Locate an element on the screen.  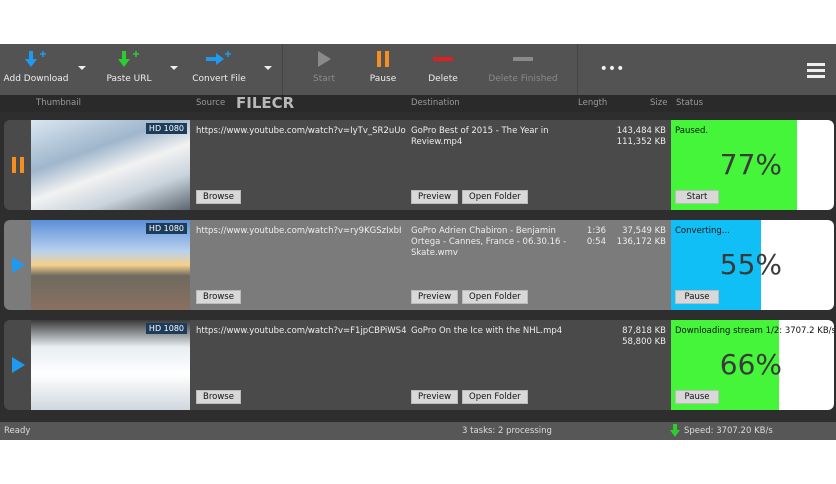
watermark: FILECR is located at coordinates (265, 103).